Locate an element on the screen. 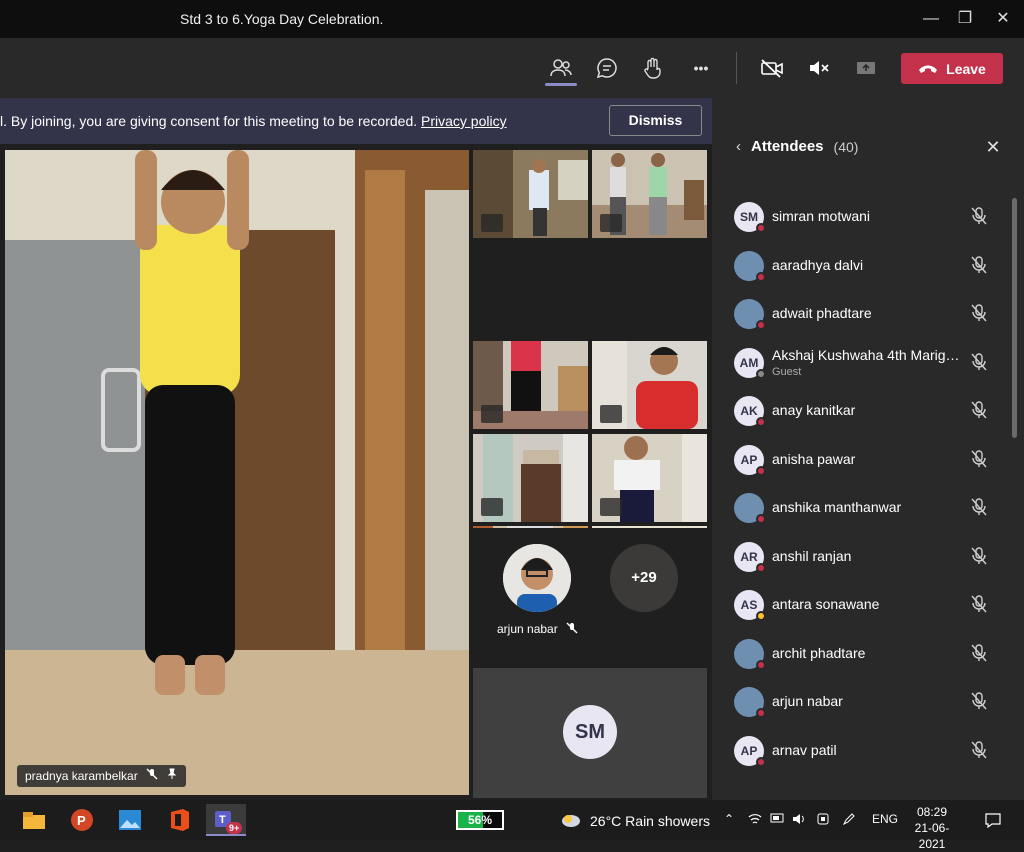 The width and height of the screenshot is (1024, 852). system-clock: 08:29 21-06-2021 is located at coordinates (932, 828).